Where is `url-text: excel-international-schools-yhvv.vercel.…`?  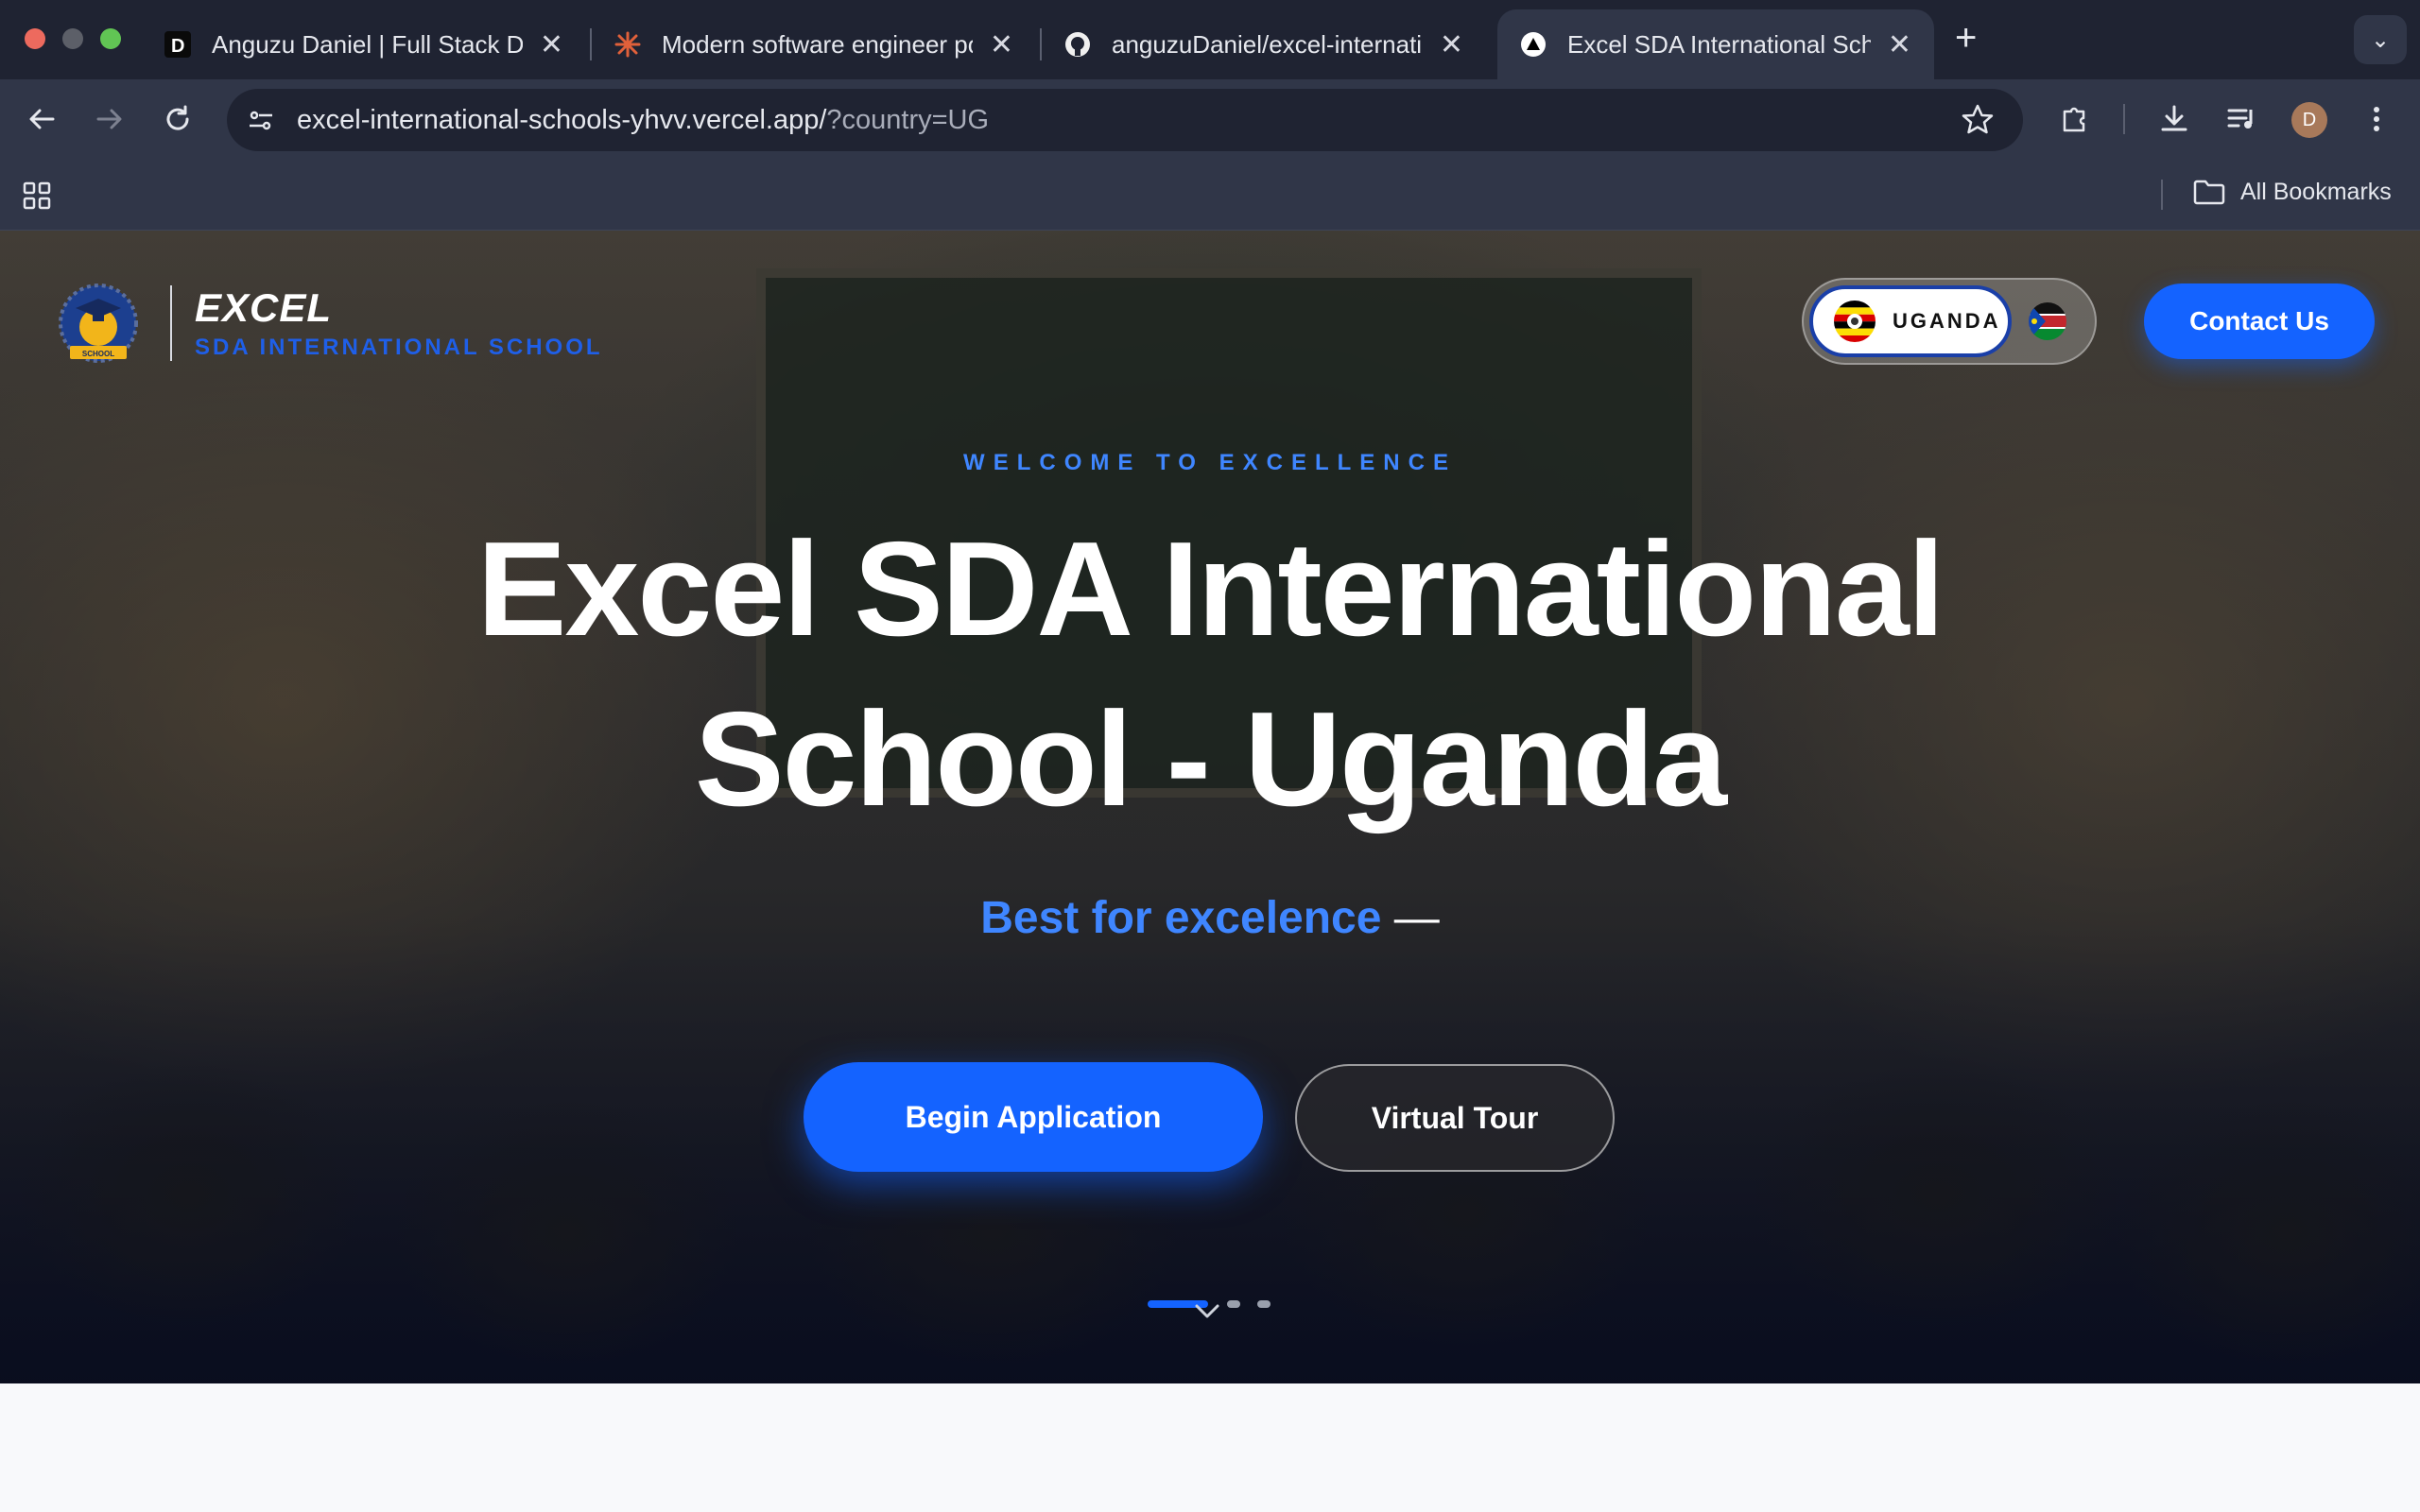
url-text: excel-international-schools-yhvv.vercel.… is located at coordinates (643, 120).